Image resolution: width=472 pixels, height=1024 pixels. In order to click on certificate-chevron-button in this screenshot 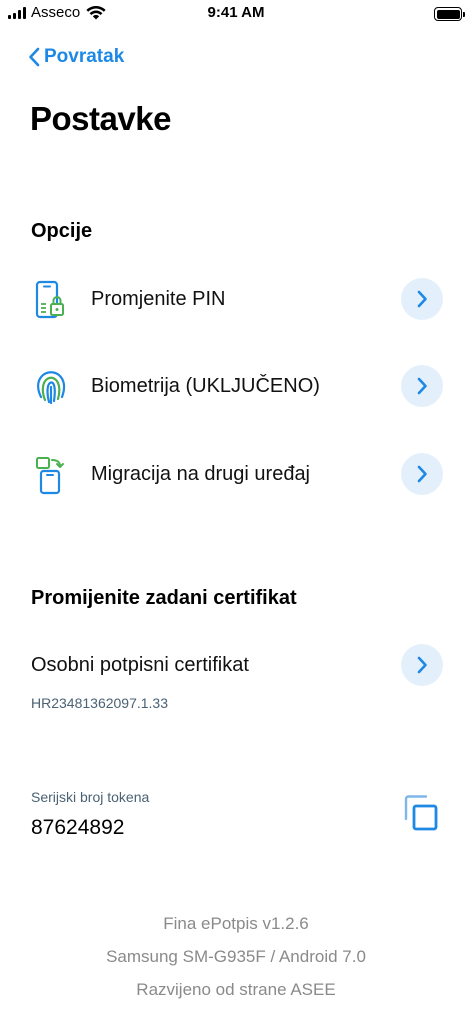, I will do `click(422, 665)`.